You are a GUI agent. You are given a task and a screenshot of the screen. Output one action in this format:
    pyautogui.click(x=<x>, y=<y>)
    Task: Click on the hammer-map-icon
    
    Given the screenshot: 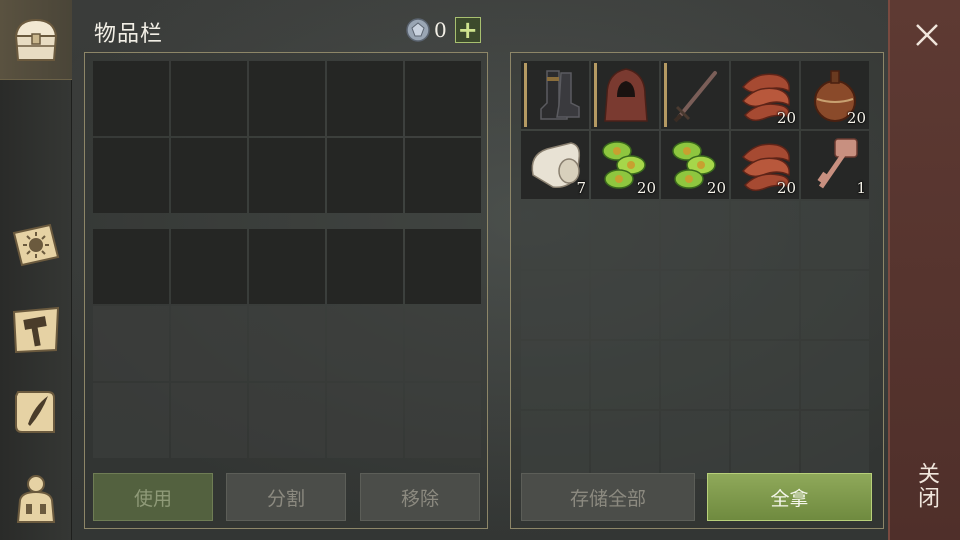 What is the action you would take?
    pyautogui.click(x=36, y=330)
    